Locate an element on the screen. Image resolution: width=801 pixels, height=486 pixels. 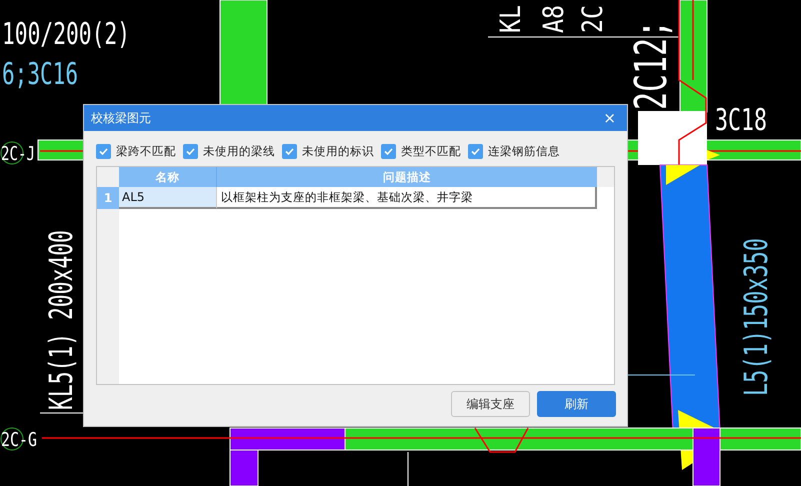
close-button: × is located at coordinates (609, 118).